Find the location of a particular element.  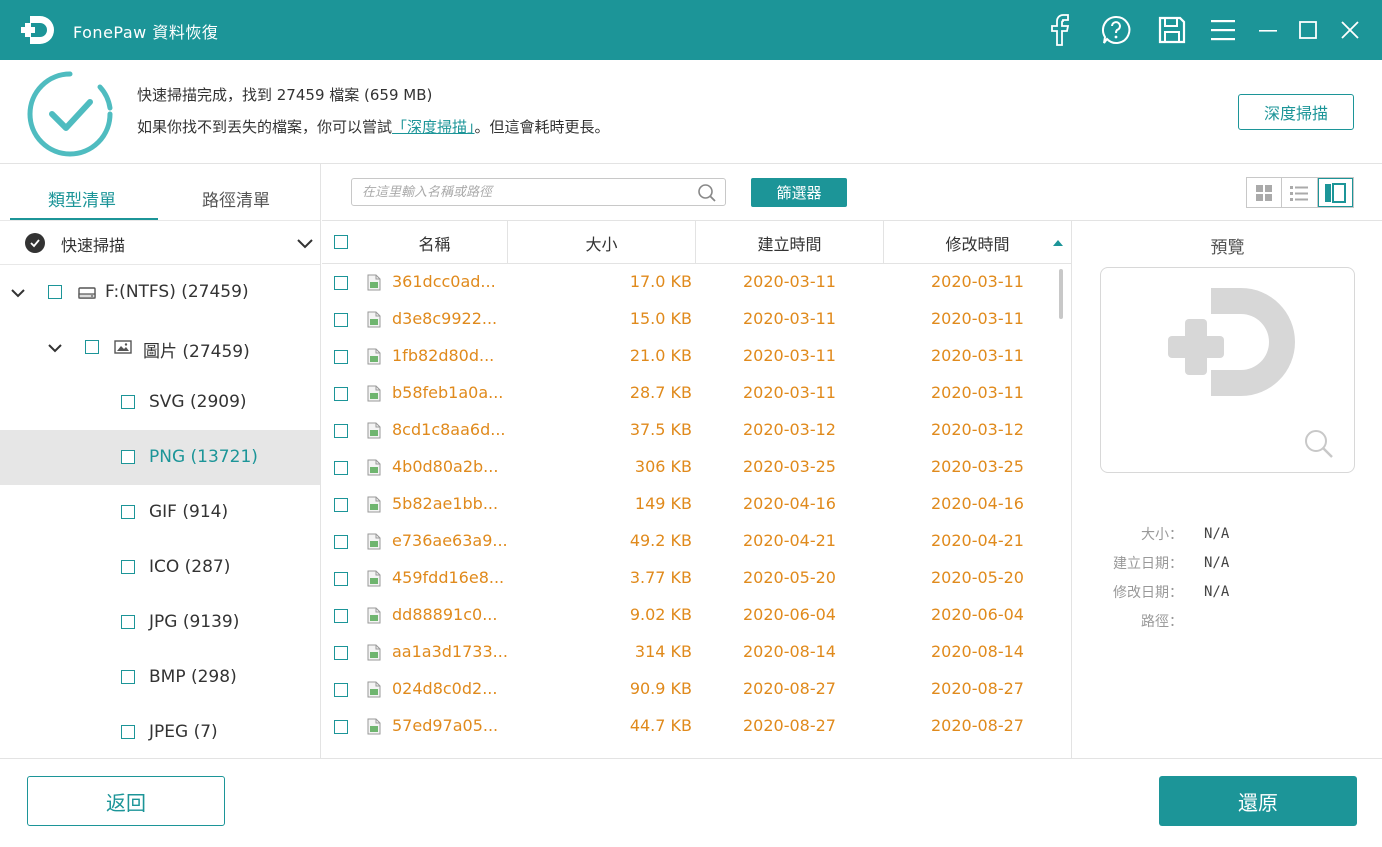

file-modified: 2020-03-11 is located at coordinates (977, 318).